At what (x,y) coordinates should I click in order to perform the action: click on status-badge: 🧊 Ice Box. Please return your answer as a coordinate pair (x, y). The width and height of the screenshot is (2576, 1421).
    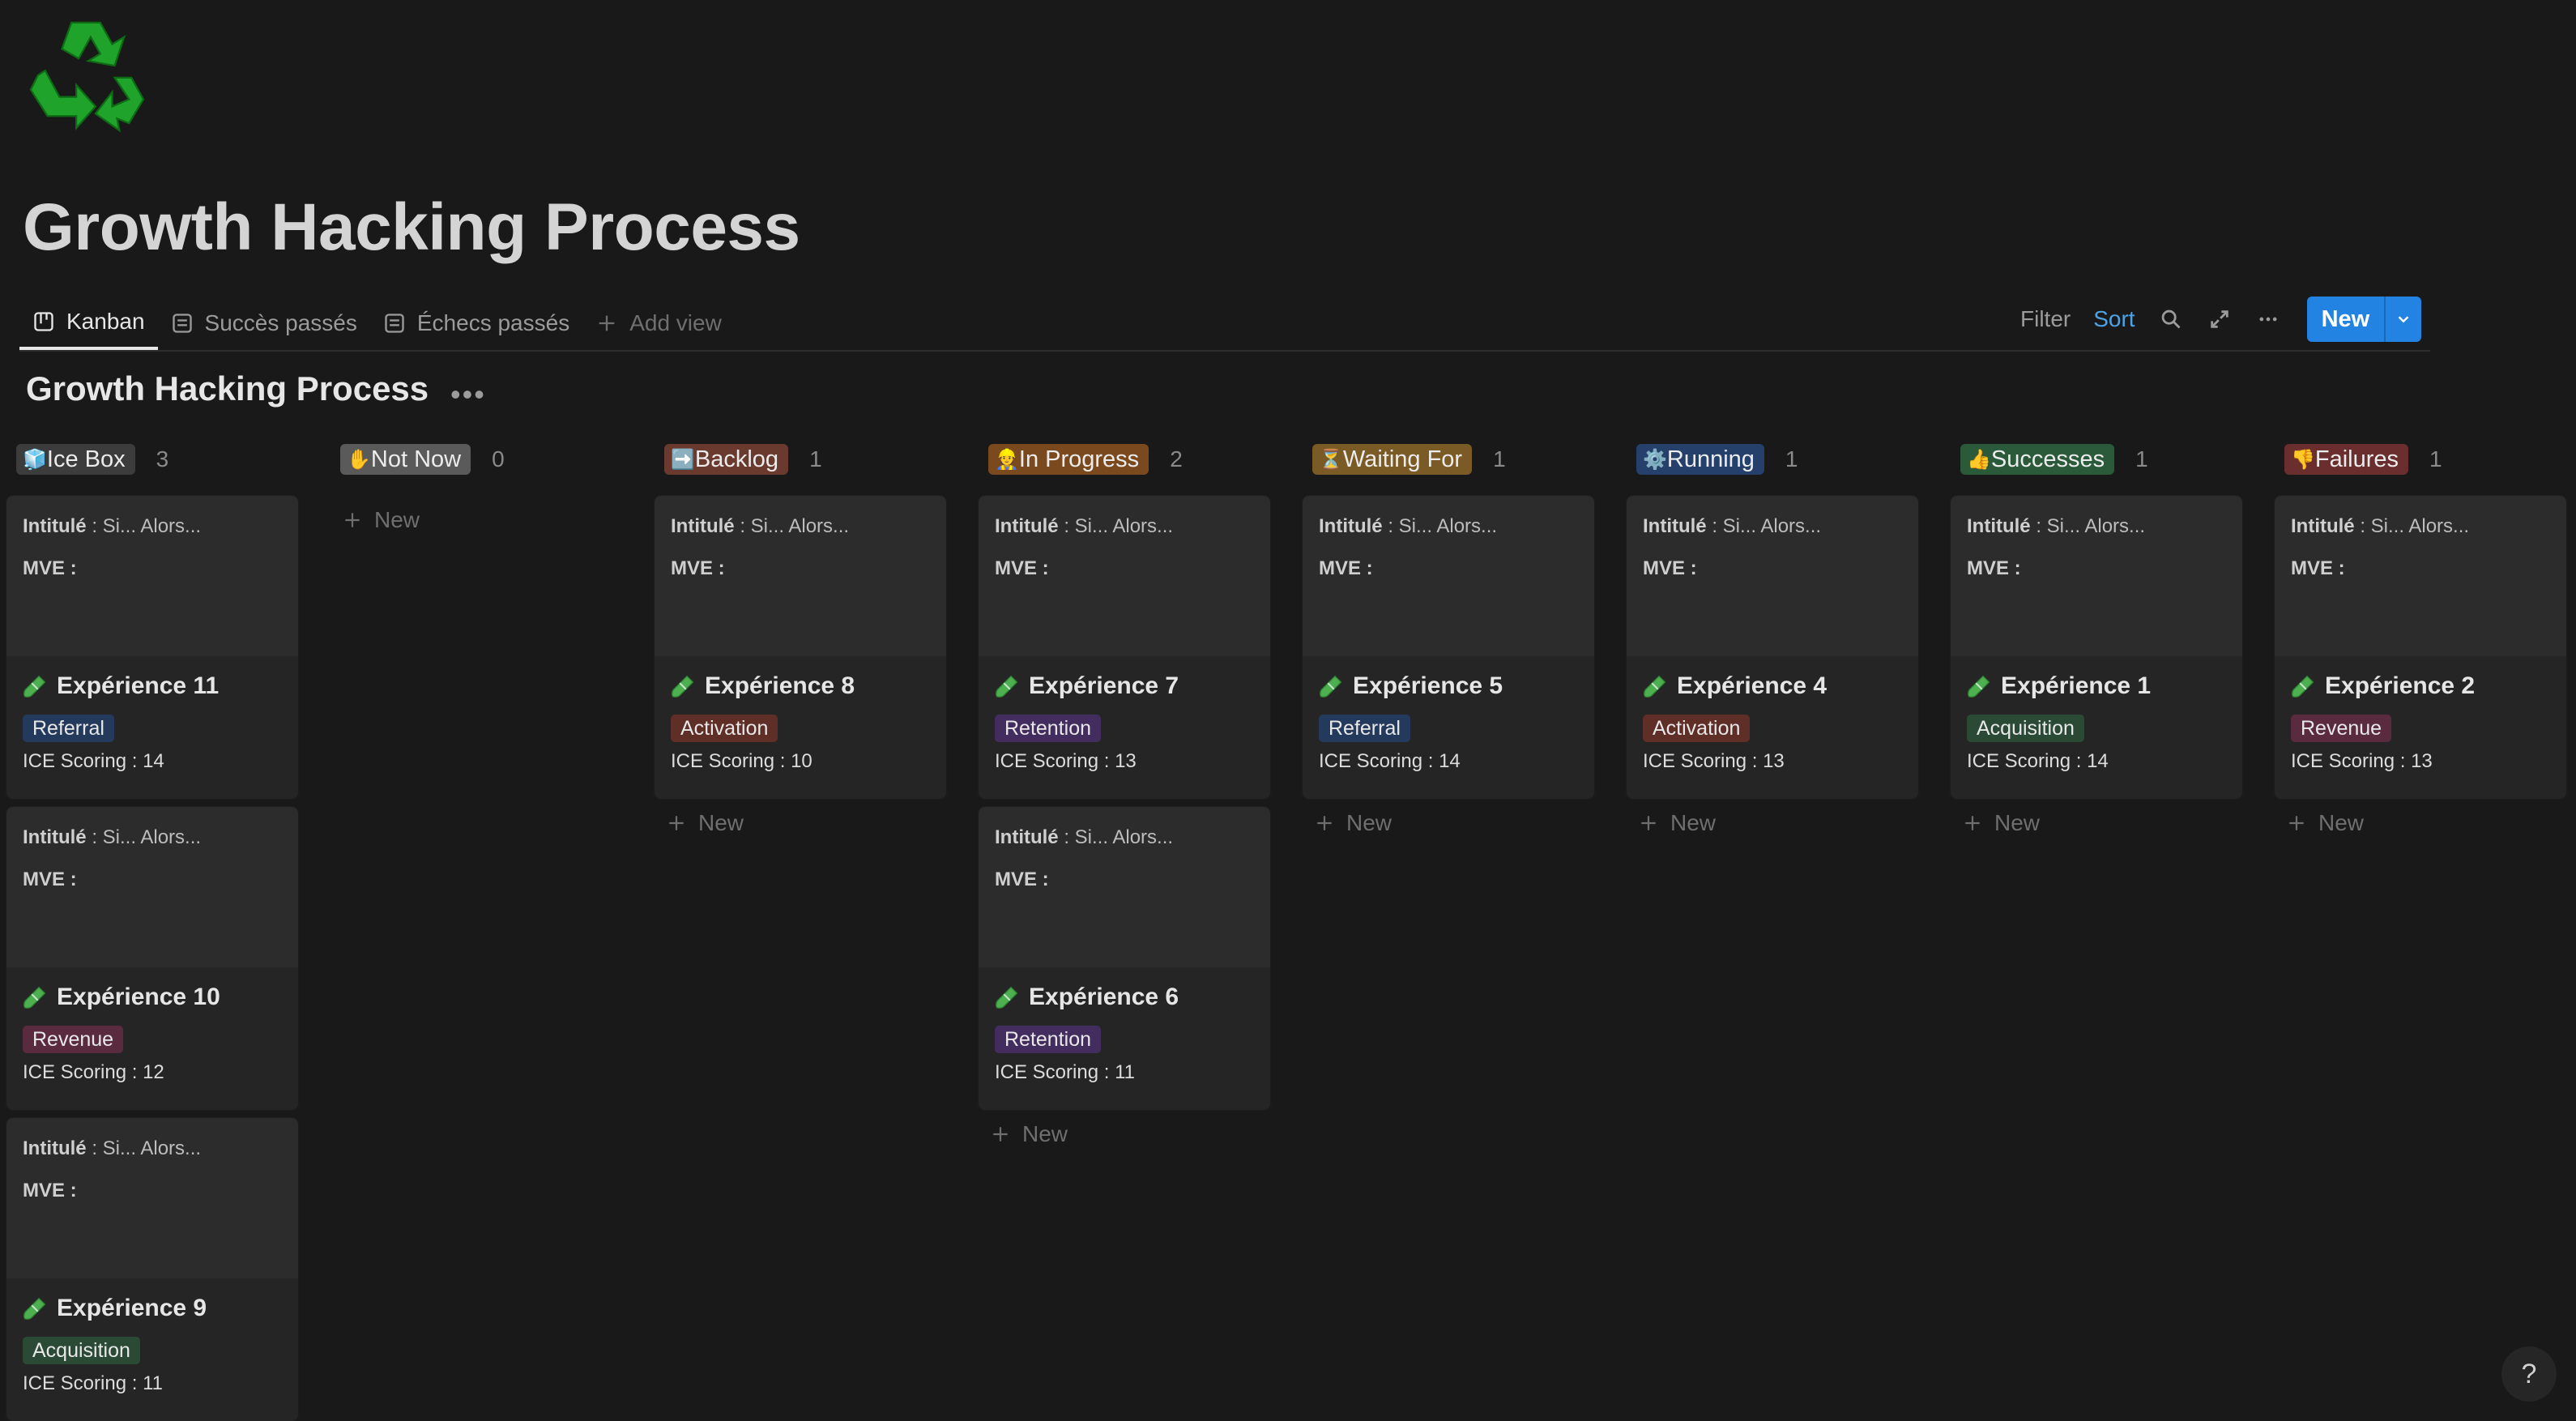
    Looking at the image, I should click on (75, 459).